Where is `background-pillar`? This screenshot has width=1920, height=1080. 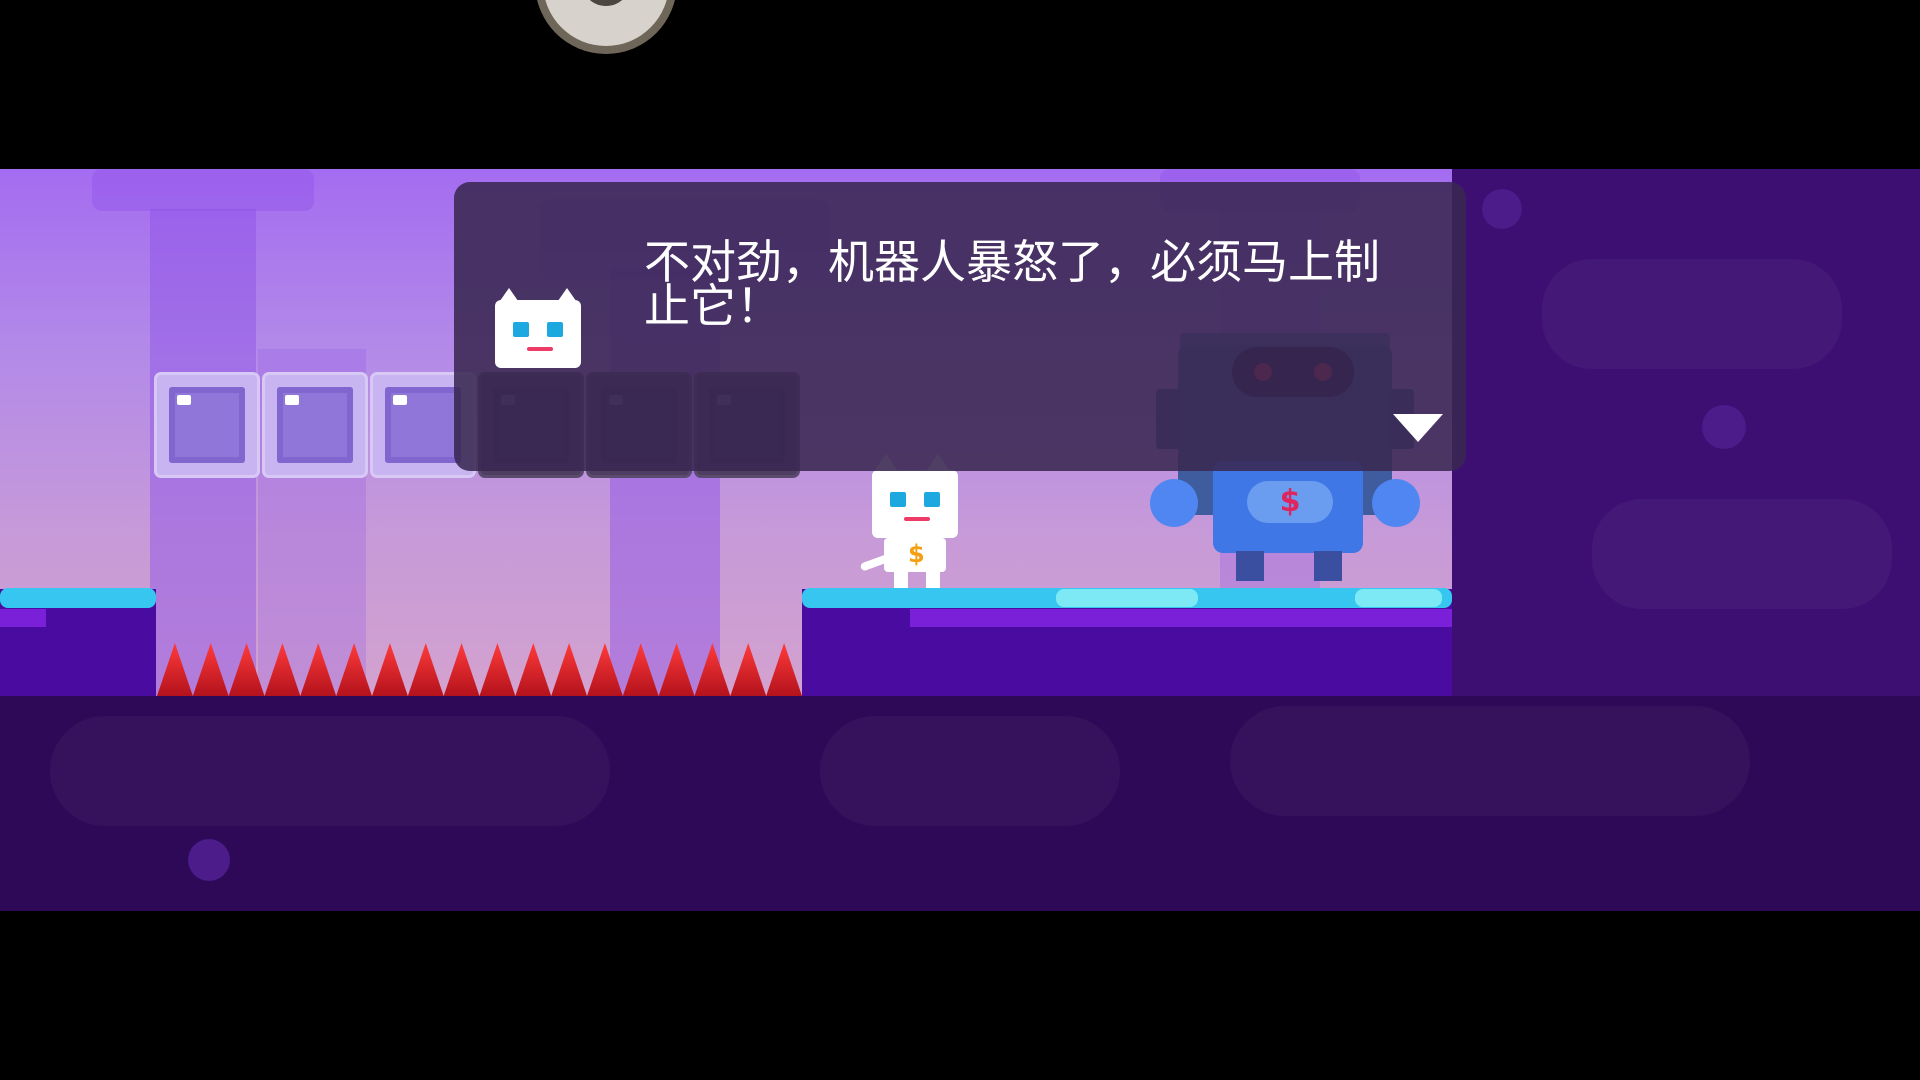
background-pillar is located at coordinates (203, 190).